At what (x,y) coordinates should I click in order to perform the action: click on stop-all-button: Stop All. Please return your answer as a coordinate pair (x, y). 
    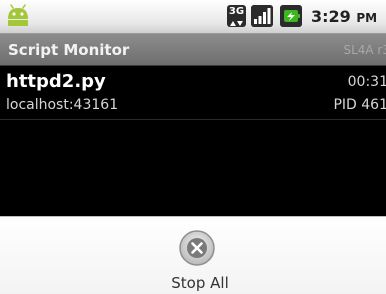
    Looking at the image, I should click on (200, 256).